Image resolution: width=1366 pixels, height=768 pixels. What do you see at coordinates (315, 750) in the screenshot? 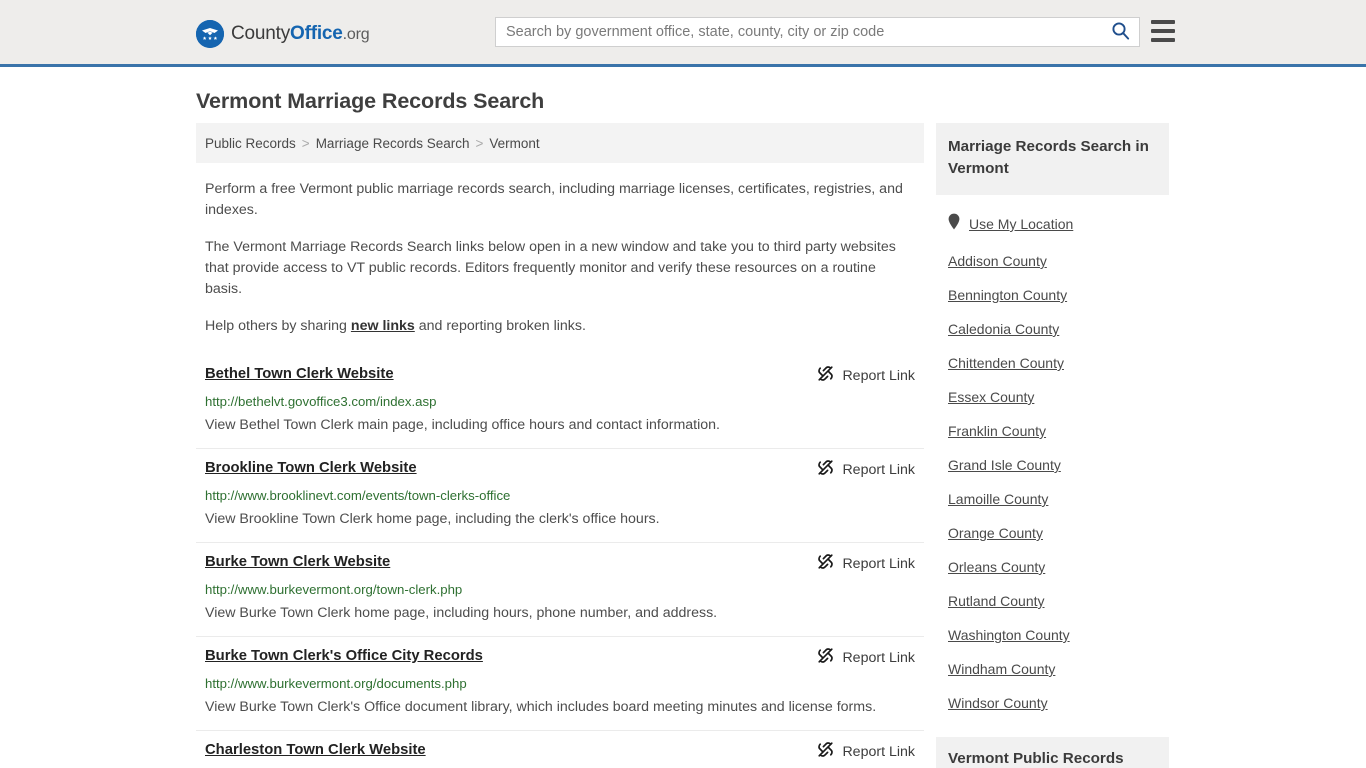
I see `result-title-link: Charleston Town Clerk Website` at bounding box center [315, 750].